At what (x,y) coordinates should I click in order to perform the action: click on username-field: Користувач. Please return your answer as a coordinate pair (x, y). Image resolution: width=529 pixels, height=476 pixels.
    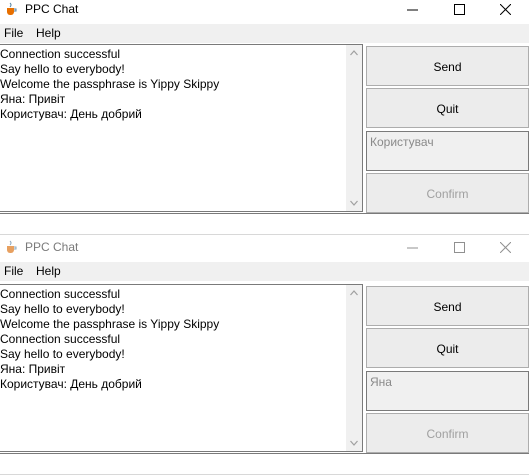
    Looking at the image, I should click on (447, 151).